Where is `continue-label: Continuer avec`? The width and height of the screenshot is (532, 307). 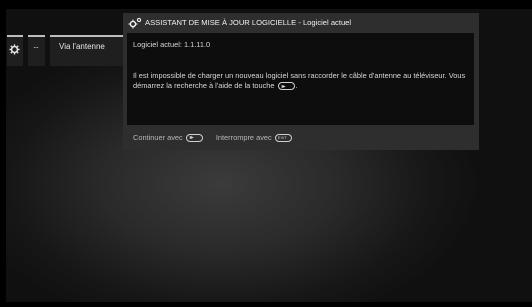
continue-label: Continuer avec is located at coordinates (158, 137).